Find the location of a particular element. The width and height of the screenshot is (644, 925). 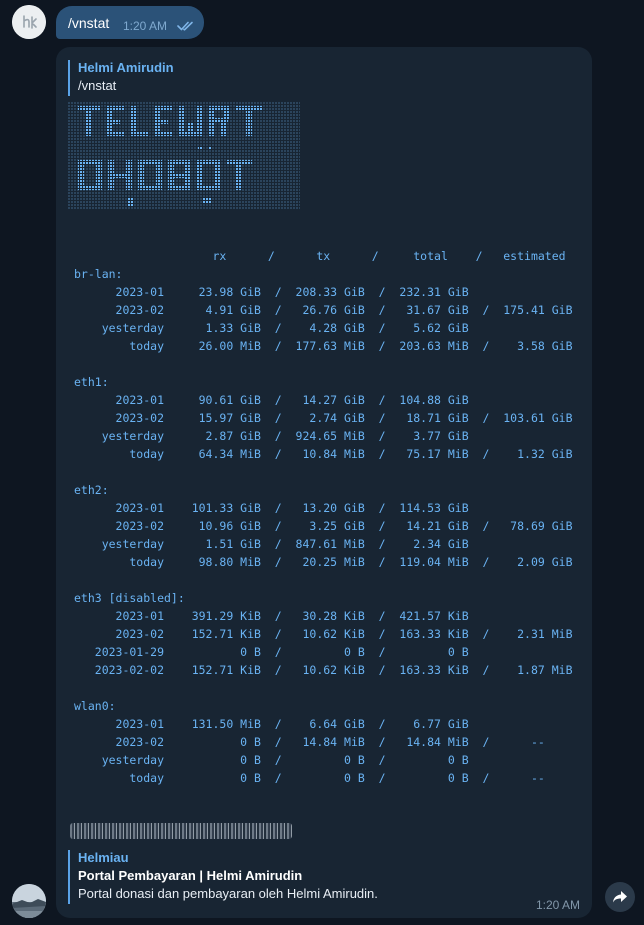

forward-button is located at coordinates (620, 897).